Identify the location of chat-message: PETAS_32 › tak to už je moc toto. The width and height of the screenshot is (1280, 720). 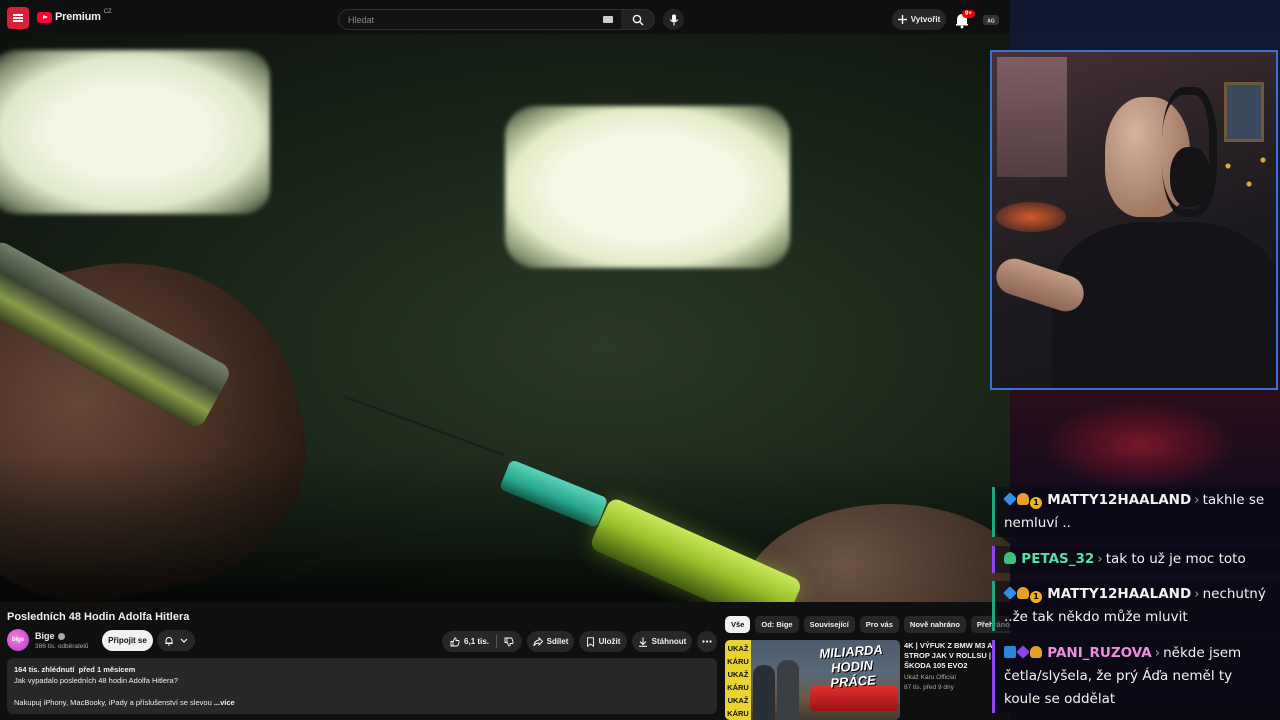
(1136, 559).